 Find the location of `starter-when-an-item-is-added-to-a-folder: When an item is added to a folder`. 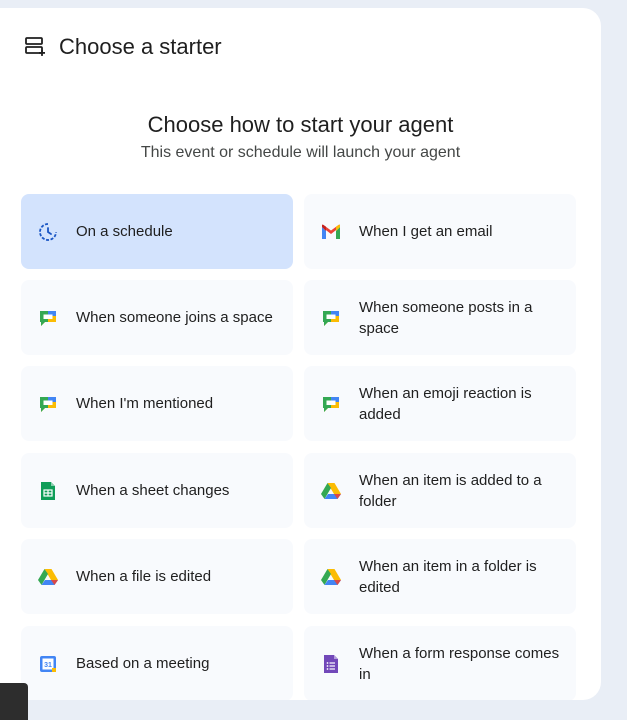

starter-when-an-item-is-added-to-a-folder: When an item is added to a folder is located at coordinates (440, 490).